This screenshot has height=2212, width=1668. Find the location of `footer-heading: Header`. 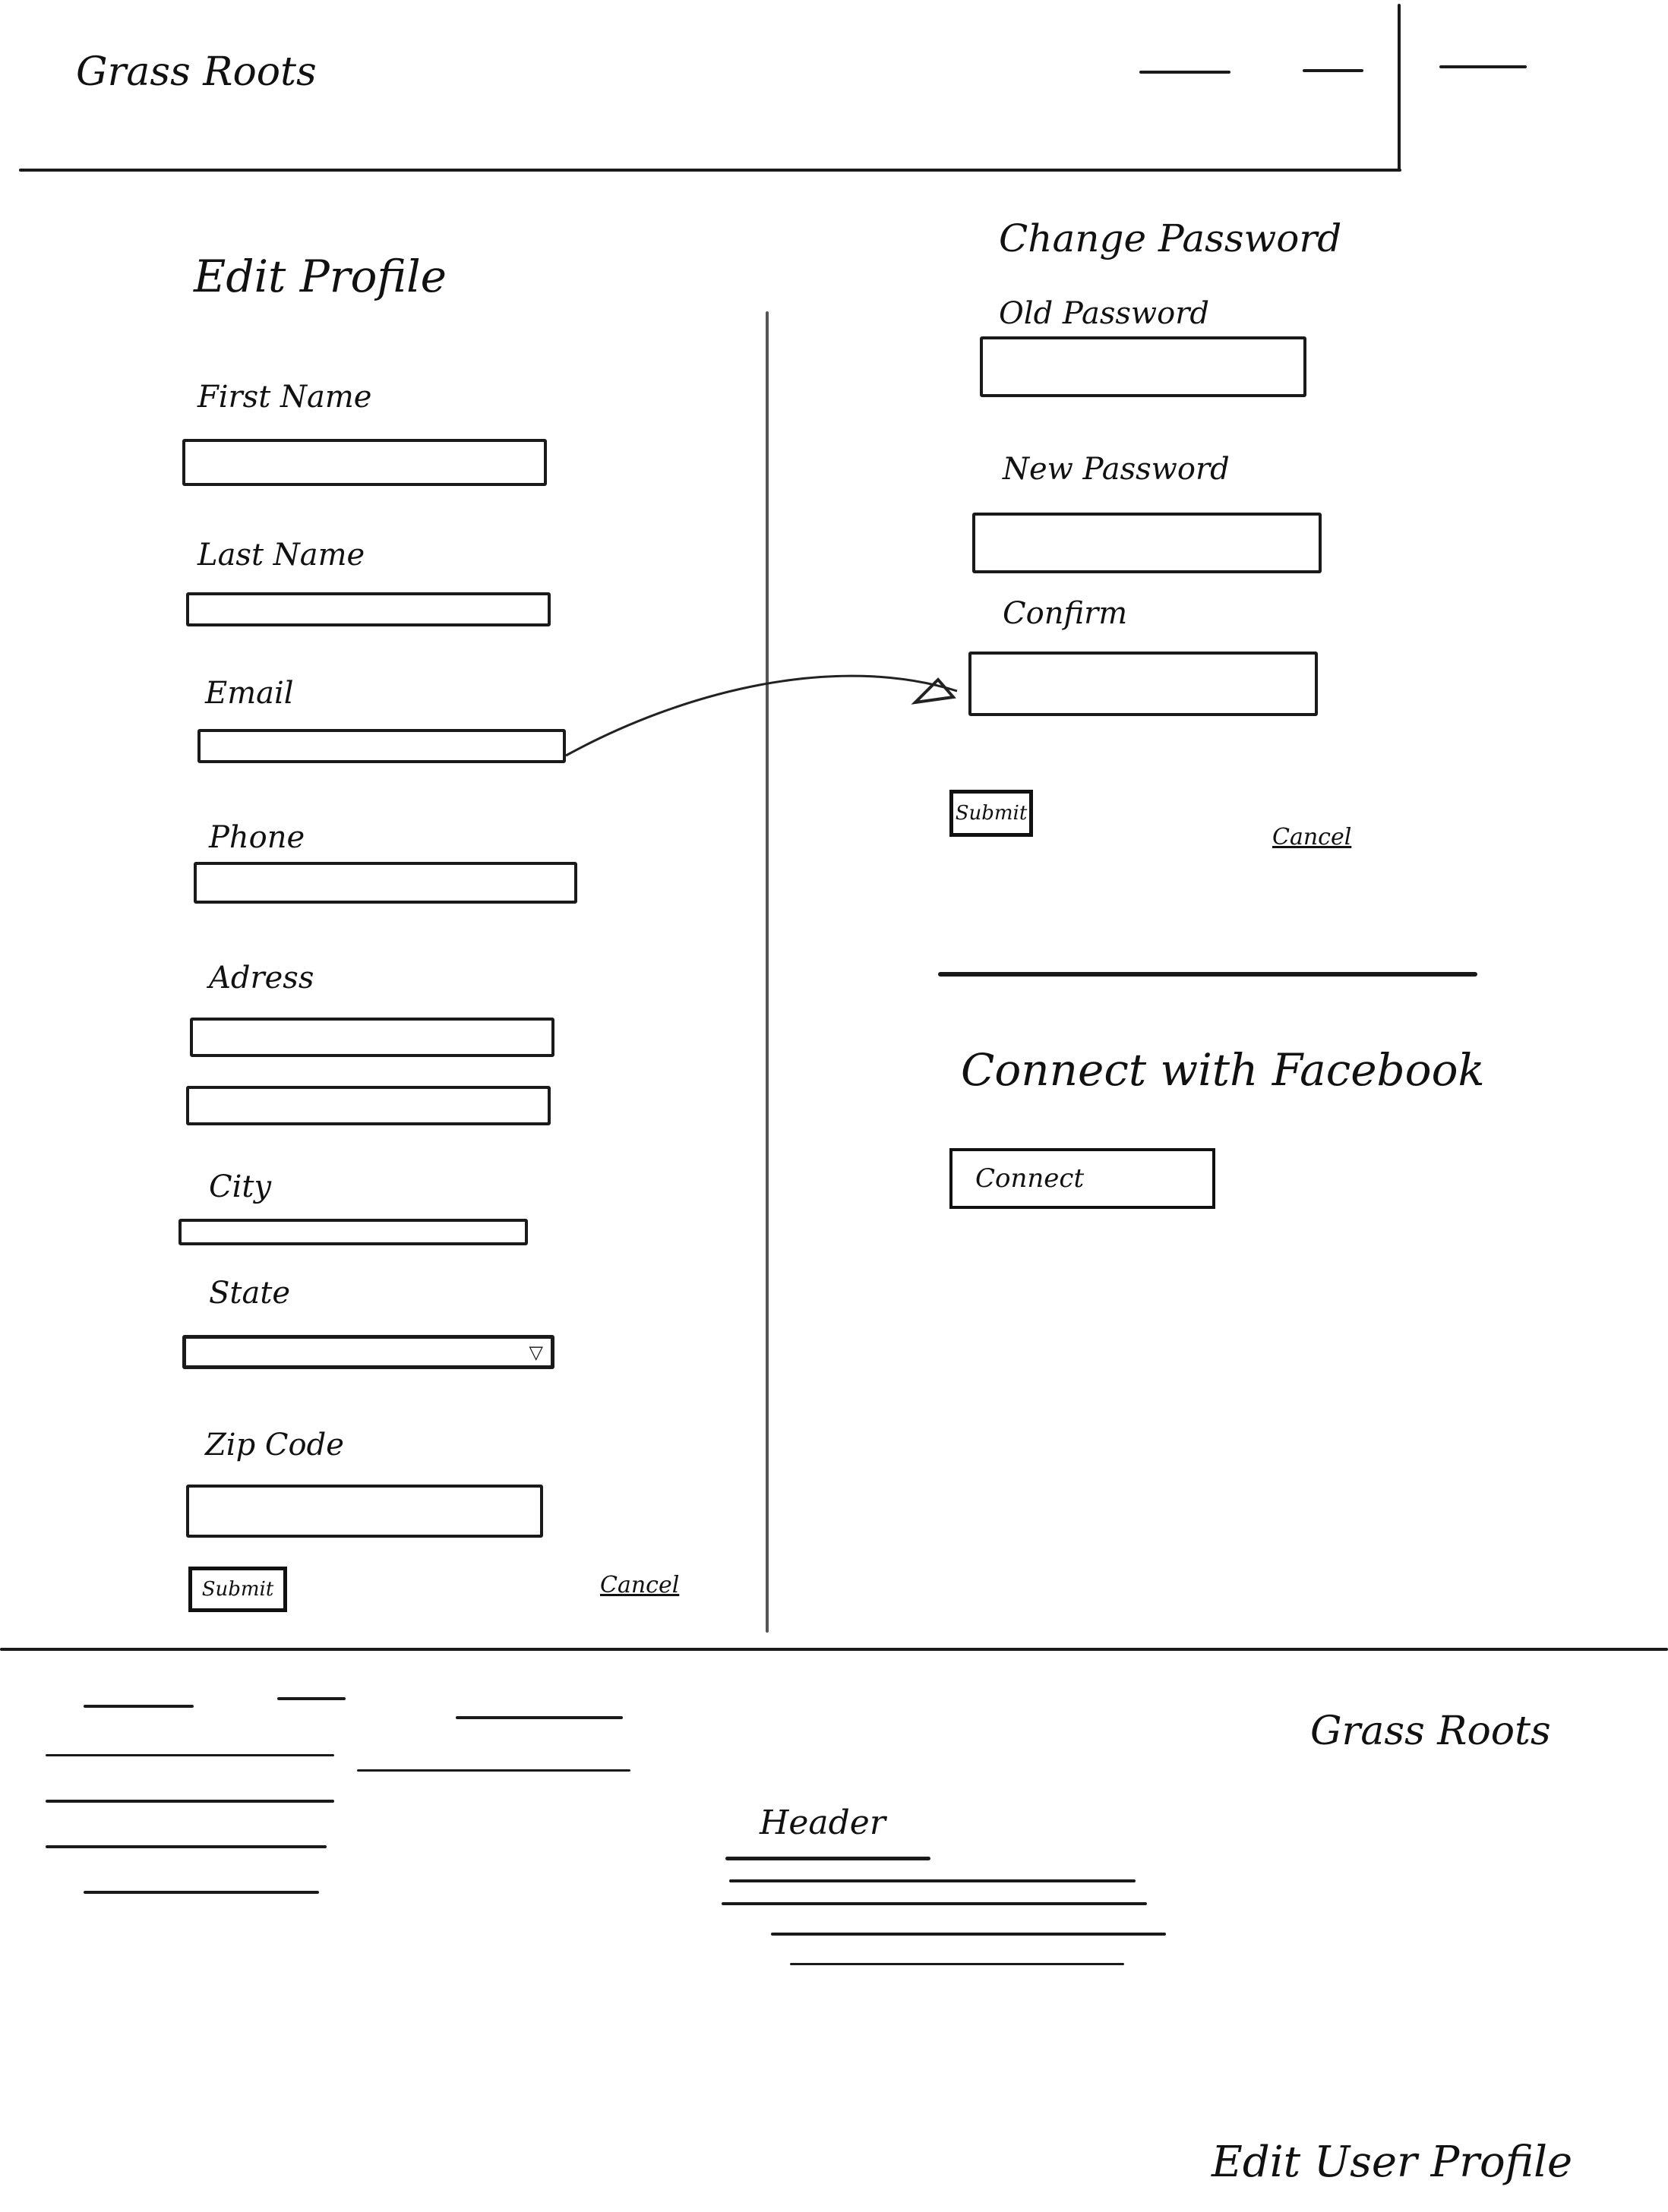

footer-heading: Header is located at coordinates (823, 1823).